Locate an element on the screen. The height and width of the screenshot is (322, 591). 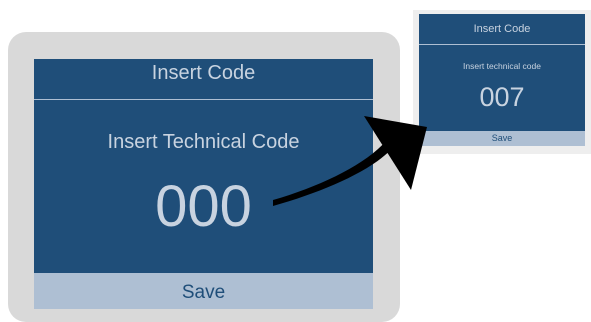
code-value: 000 is located at coordinates (203, 207).